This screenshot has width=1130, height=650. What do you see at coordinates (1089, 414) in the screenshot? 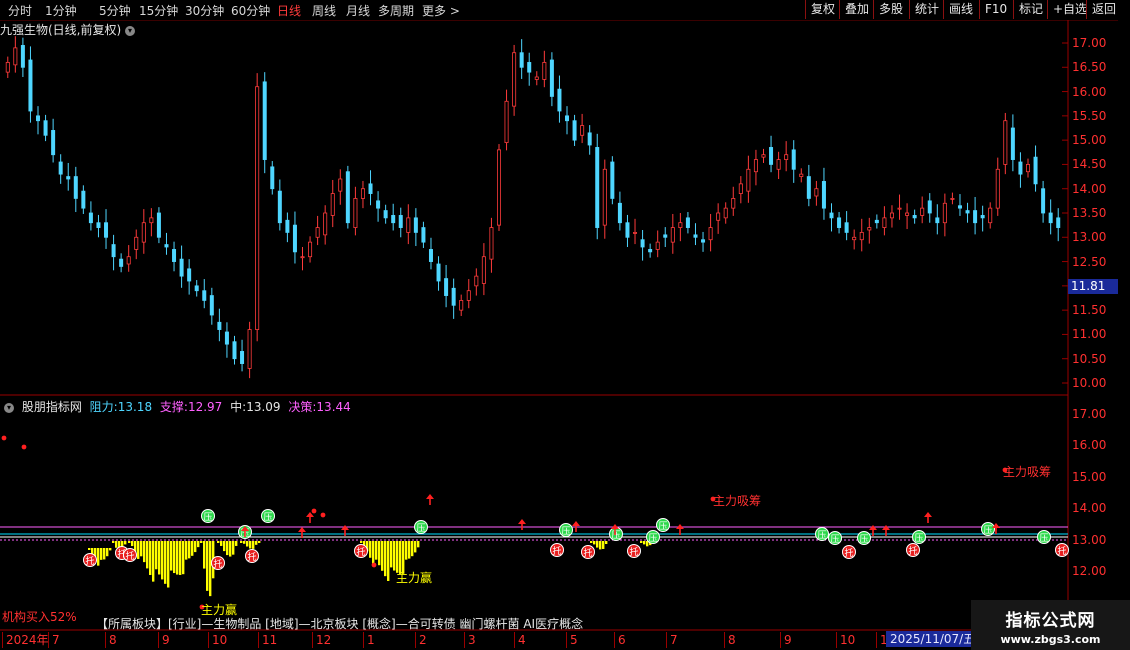
I see `indicator-tick-label: 17.00` at bounding box center [1089, 414].